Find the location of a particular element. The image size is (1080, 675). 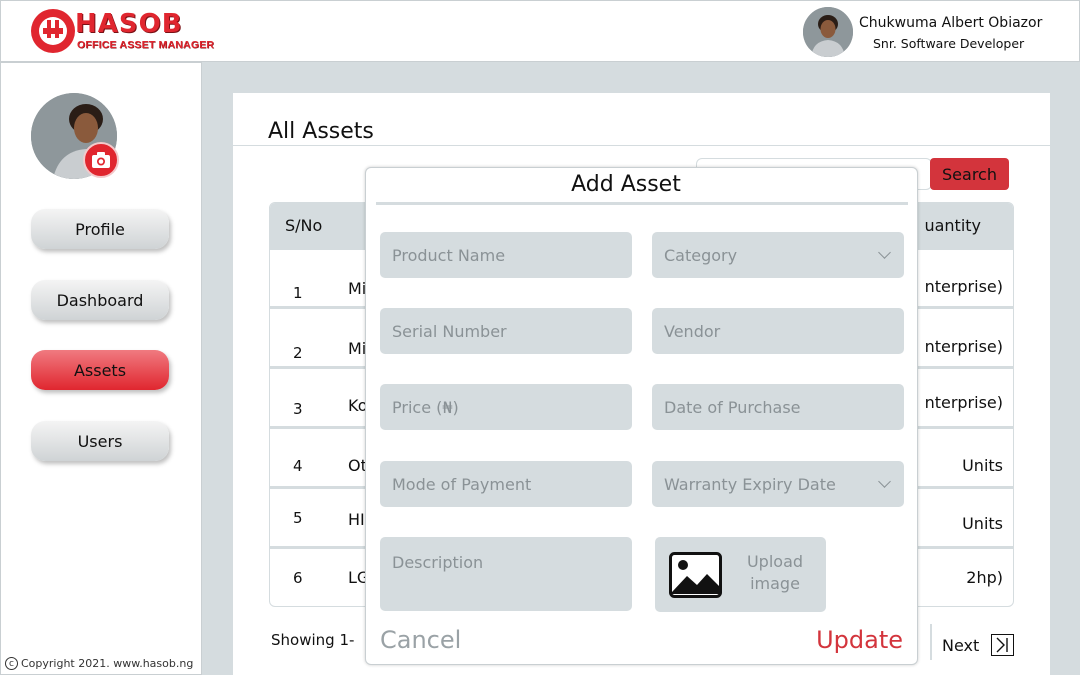

next-page-label: Next is located at coordinates (960, 645).